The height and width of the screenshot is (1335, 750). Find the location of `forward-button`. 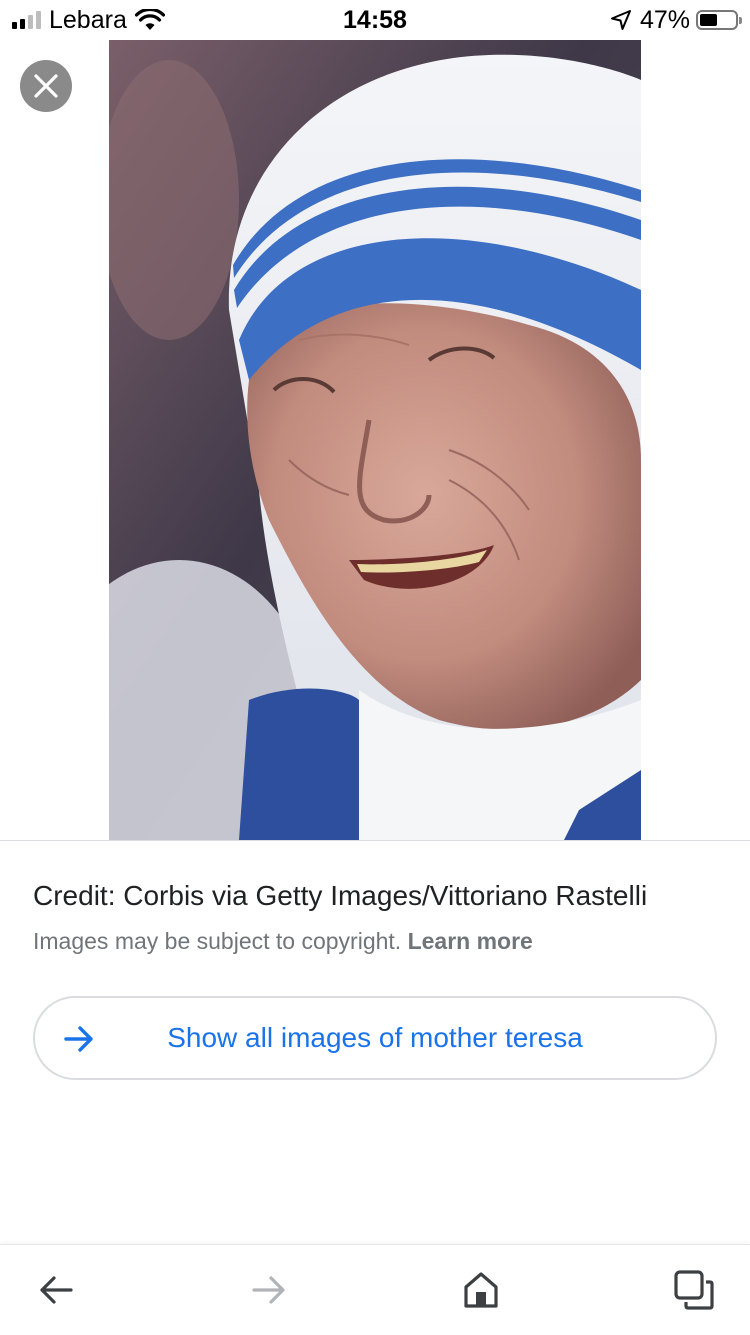

forward-button is located at coordinates (269, 1290).